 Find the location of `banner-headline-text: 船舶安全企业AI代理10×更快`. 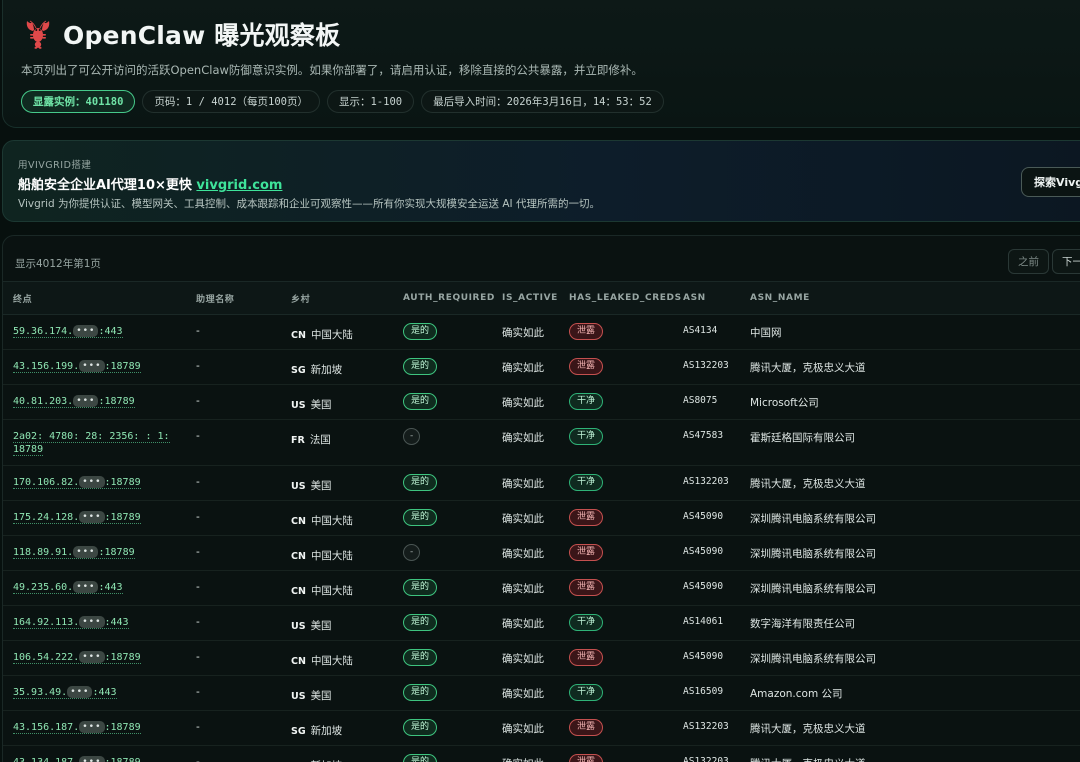

banner-headline-text: 船舶安全企业AI代理10×更快 is located at coordinates (107, 185).